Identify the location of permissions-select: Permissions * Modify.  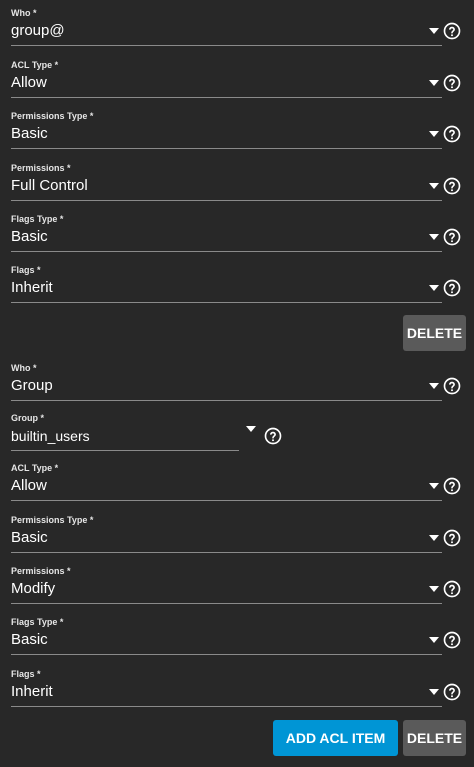
(226, 584).